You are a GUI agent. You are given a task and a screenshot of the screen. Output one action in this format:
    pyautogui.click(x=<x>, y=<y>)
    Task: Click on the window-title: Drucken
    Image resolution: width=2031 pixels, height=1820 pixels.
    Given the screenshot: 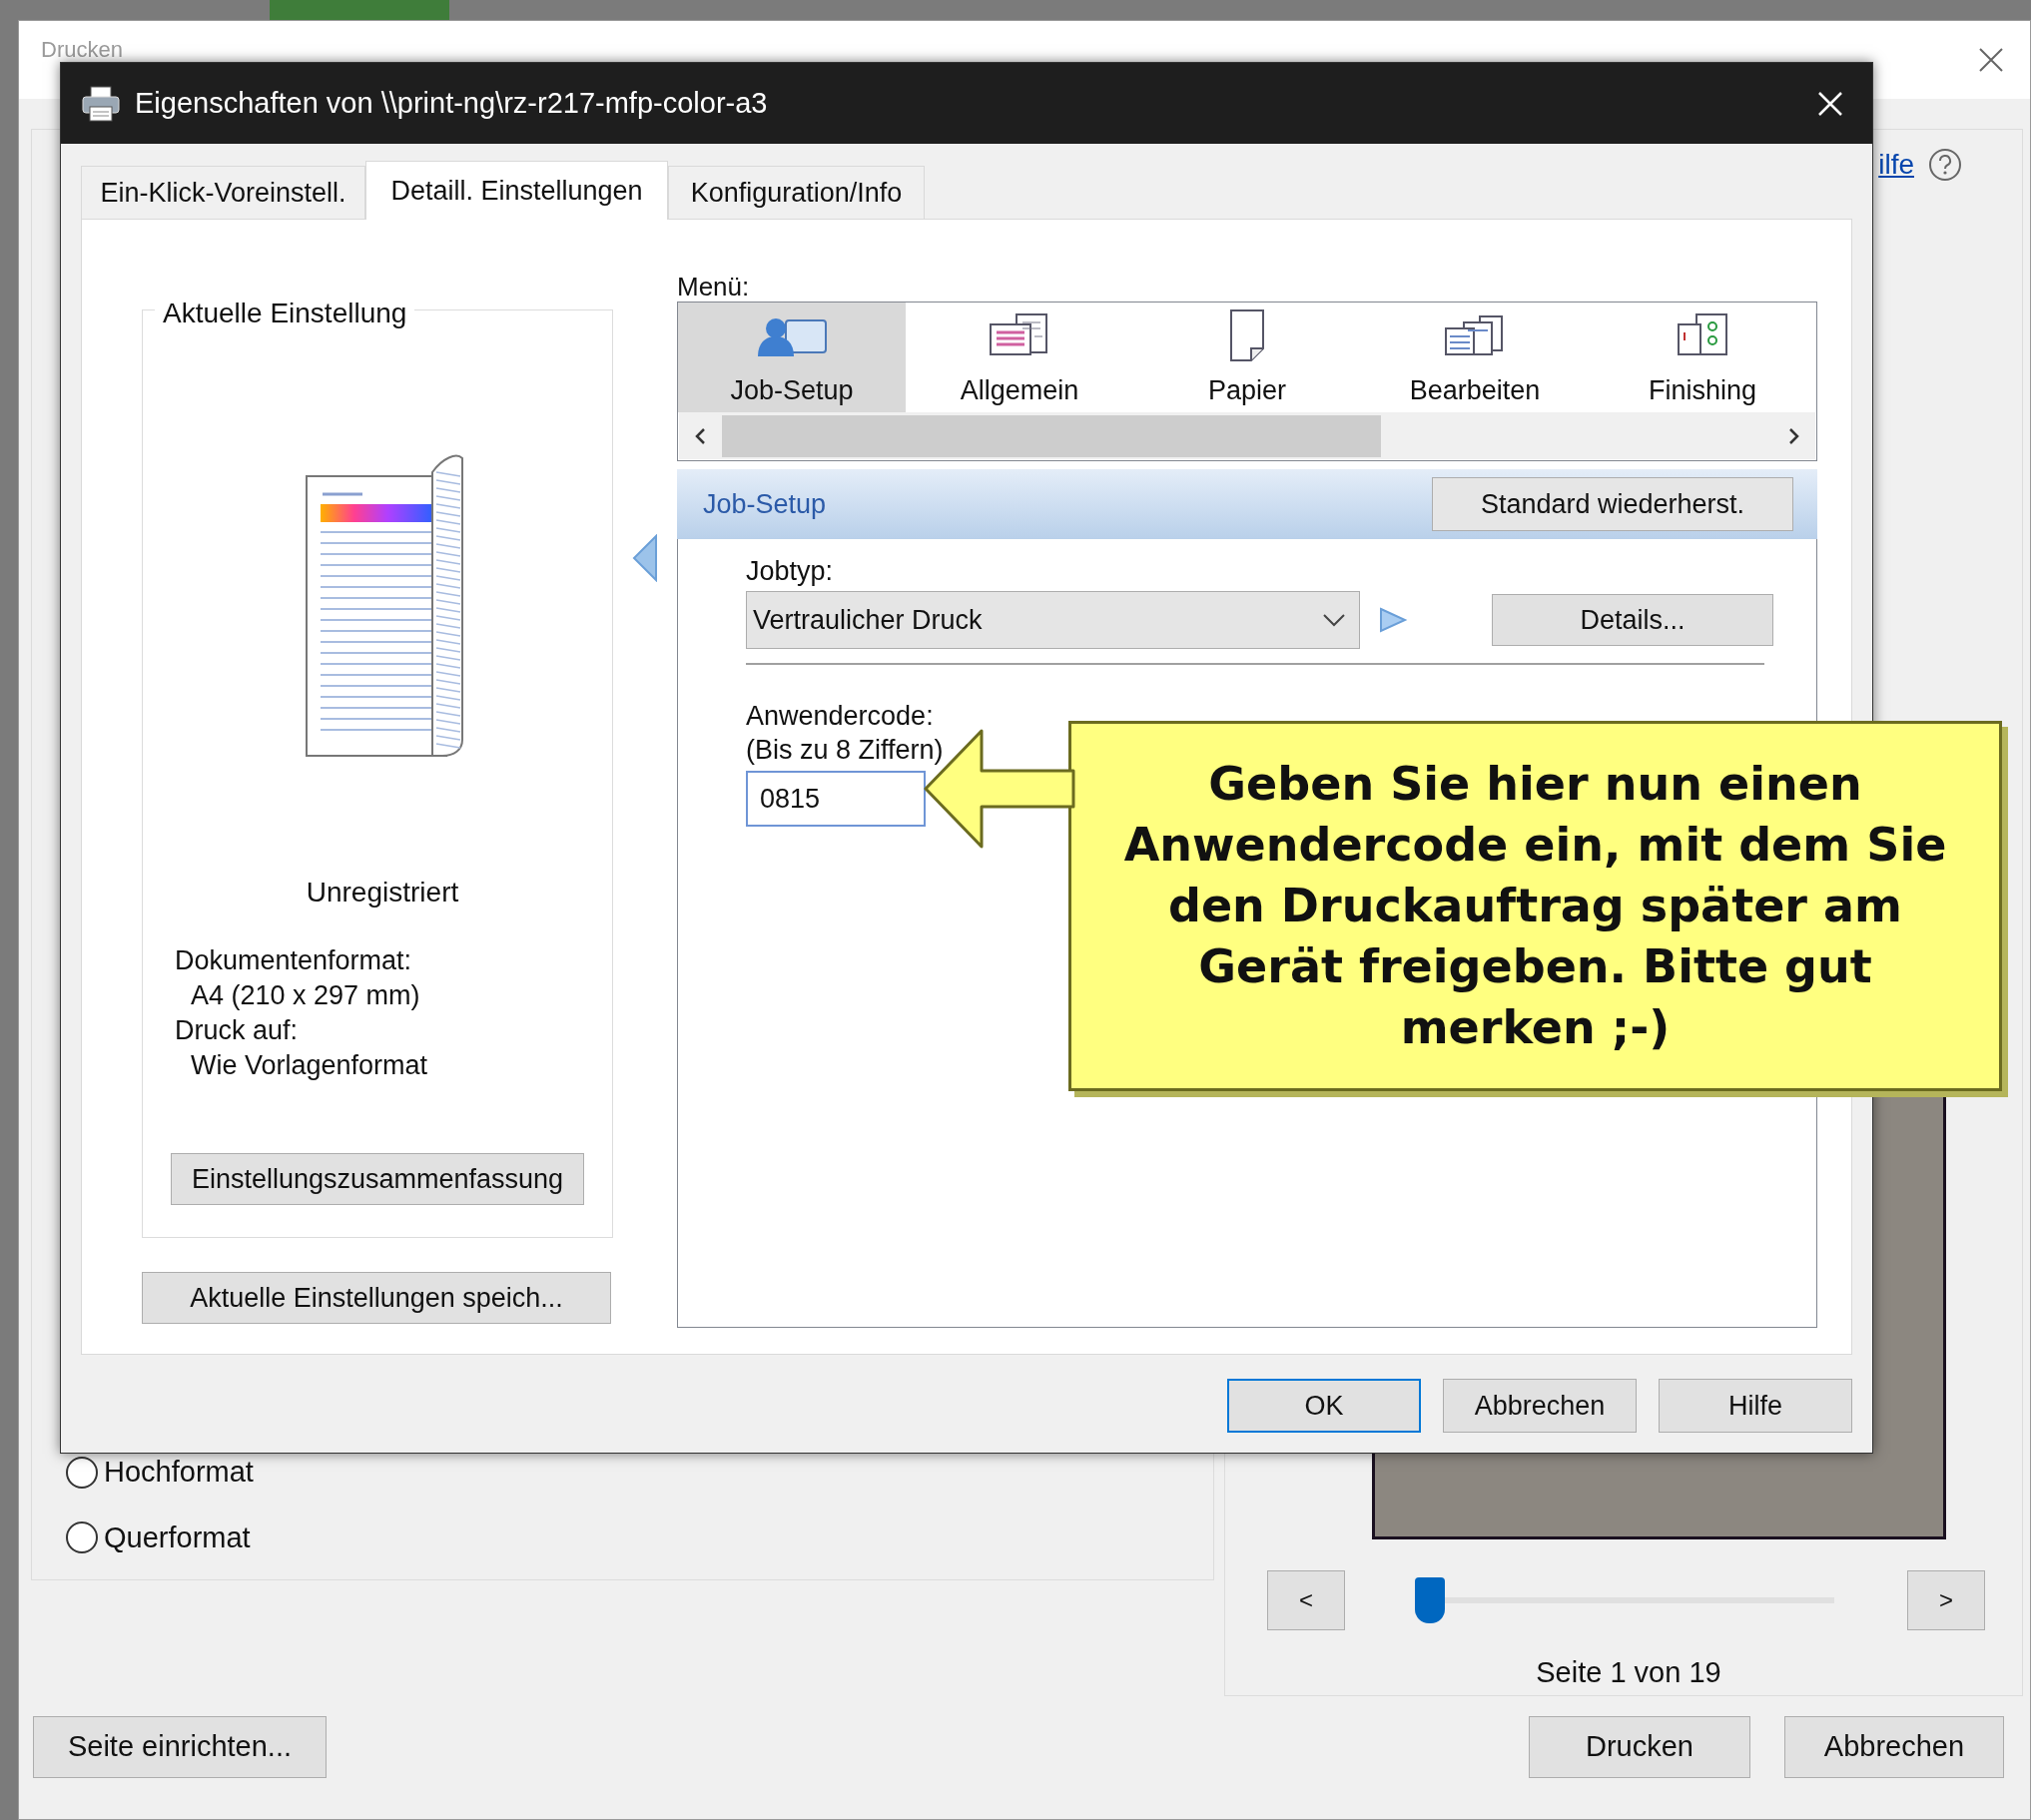 What is the action you would take?
    pyautogui.click(x=82, y=50)
    